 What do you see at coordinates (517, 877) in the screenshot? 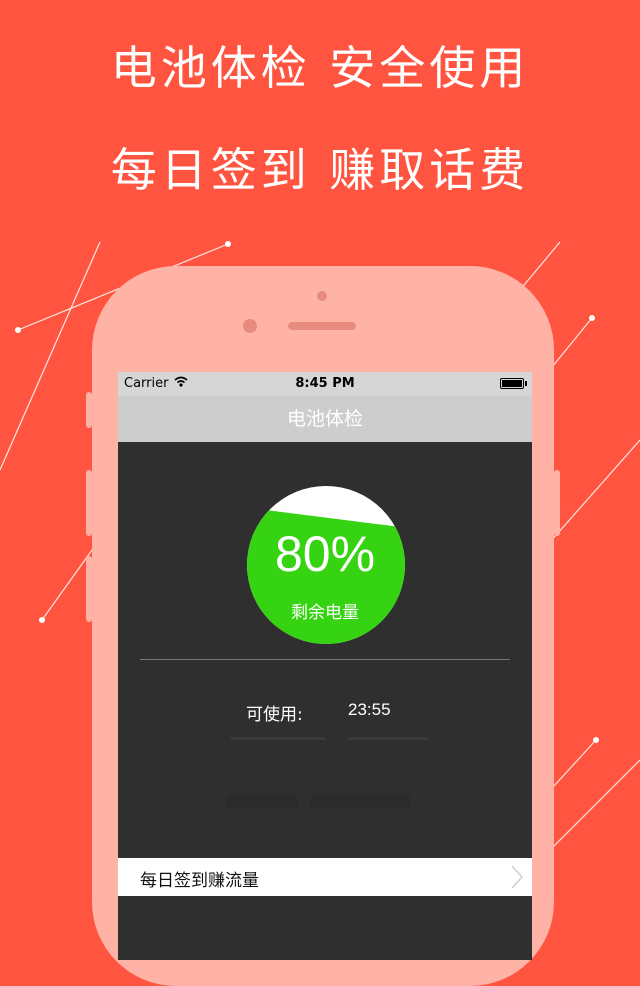
I see `chevron-right-icon` at bounding box center [517, 877].